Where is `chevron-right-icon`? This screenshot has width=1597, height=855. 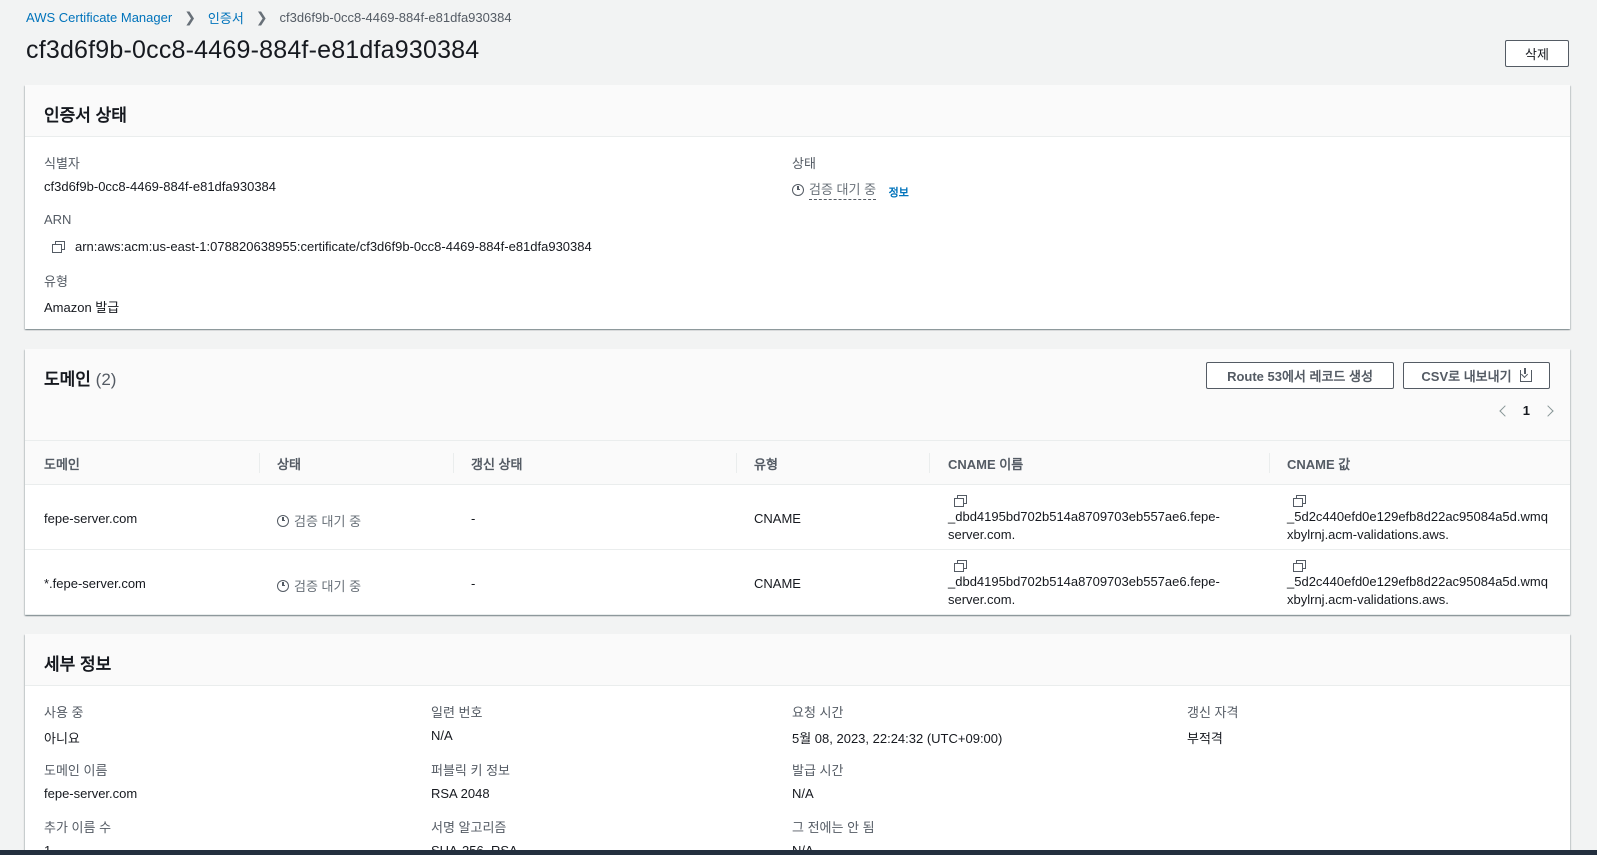 chevron-right-icon is located at coordinates (1548, 410).